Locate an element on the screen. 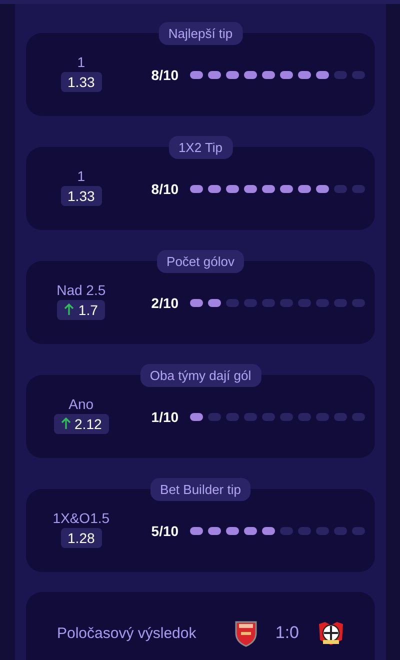  tip-category-label: Počet gólov is located at coordinates (200, 261).